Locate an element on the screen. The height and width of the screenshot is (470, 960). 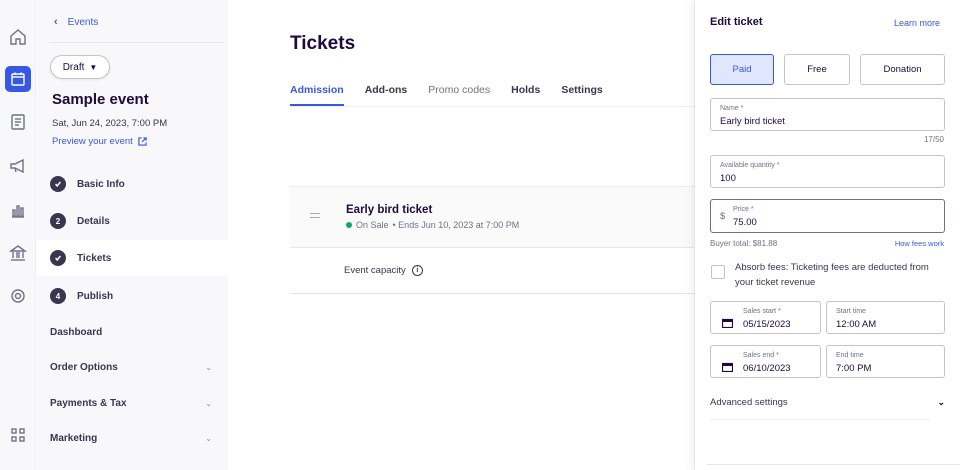
field-value: 75.00 is located at coordinates (745, 222).